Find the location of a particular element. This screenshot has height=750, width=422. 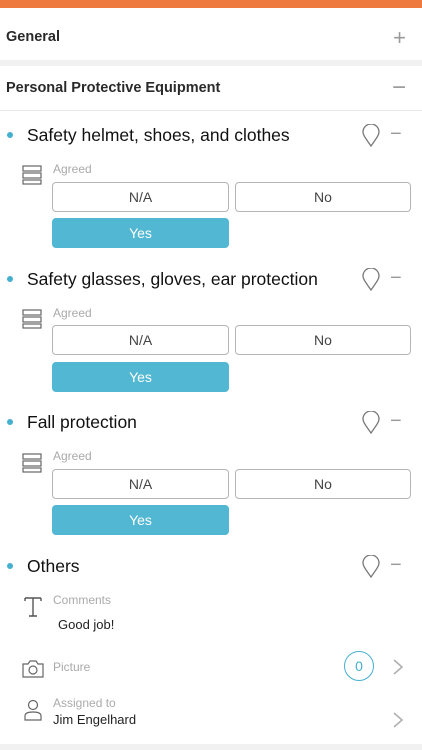

item-title: Fall protection is located at coordinates (82, 422).